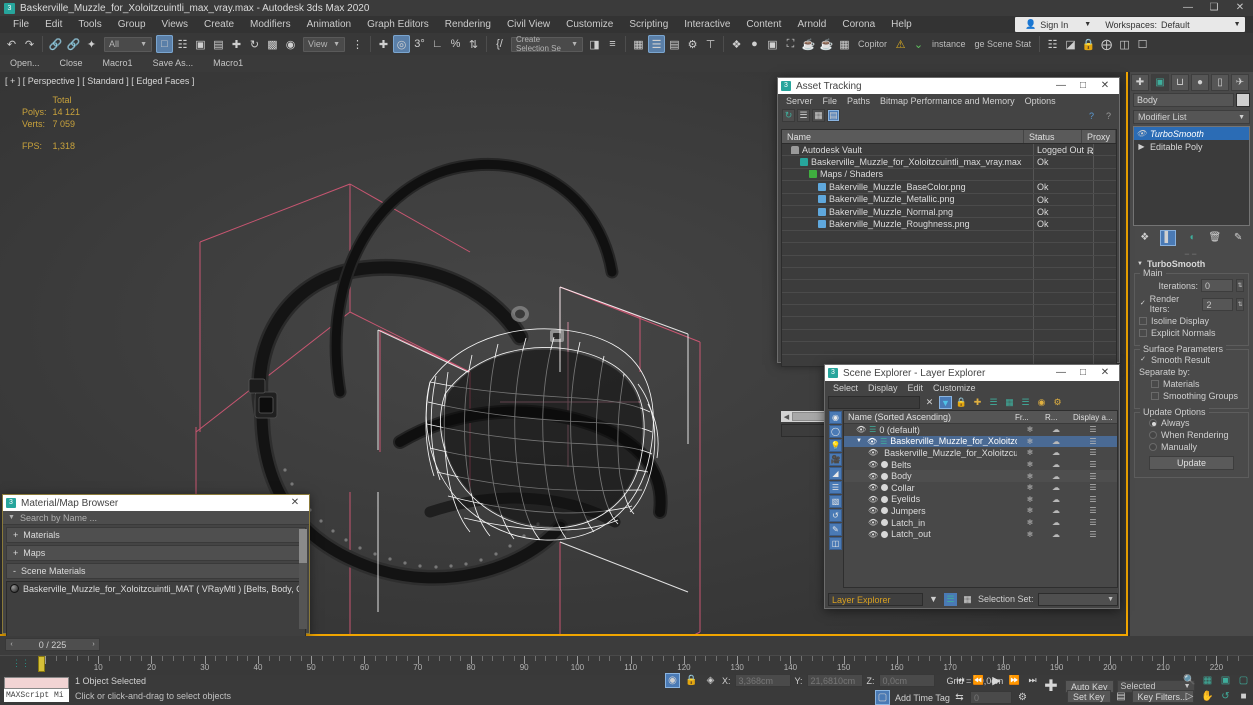  Describe the element at coordinates (1240, 304) in the screenshot. I see `render-iters-spinner: ⇅` at that location.